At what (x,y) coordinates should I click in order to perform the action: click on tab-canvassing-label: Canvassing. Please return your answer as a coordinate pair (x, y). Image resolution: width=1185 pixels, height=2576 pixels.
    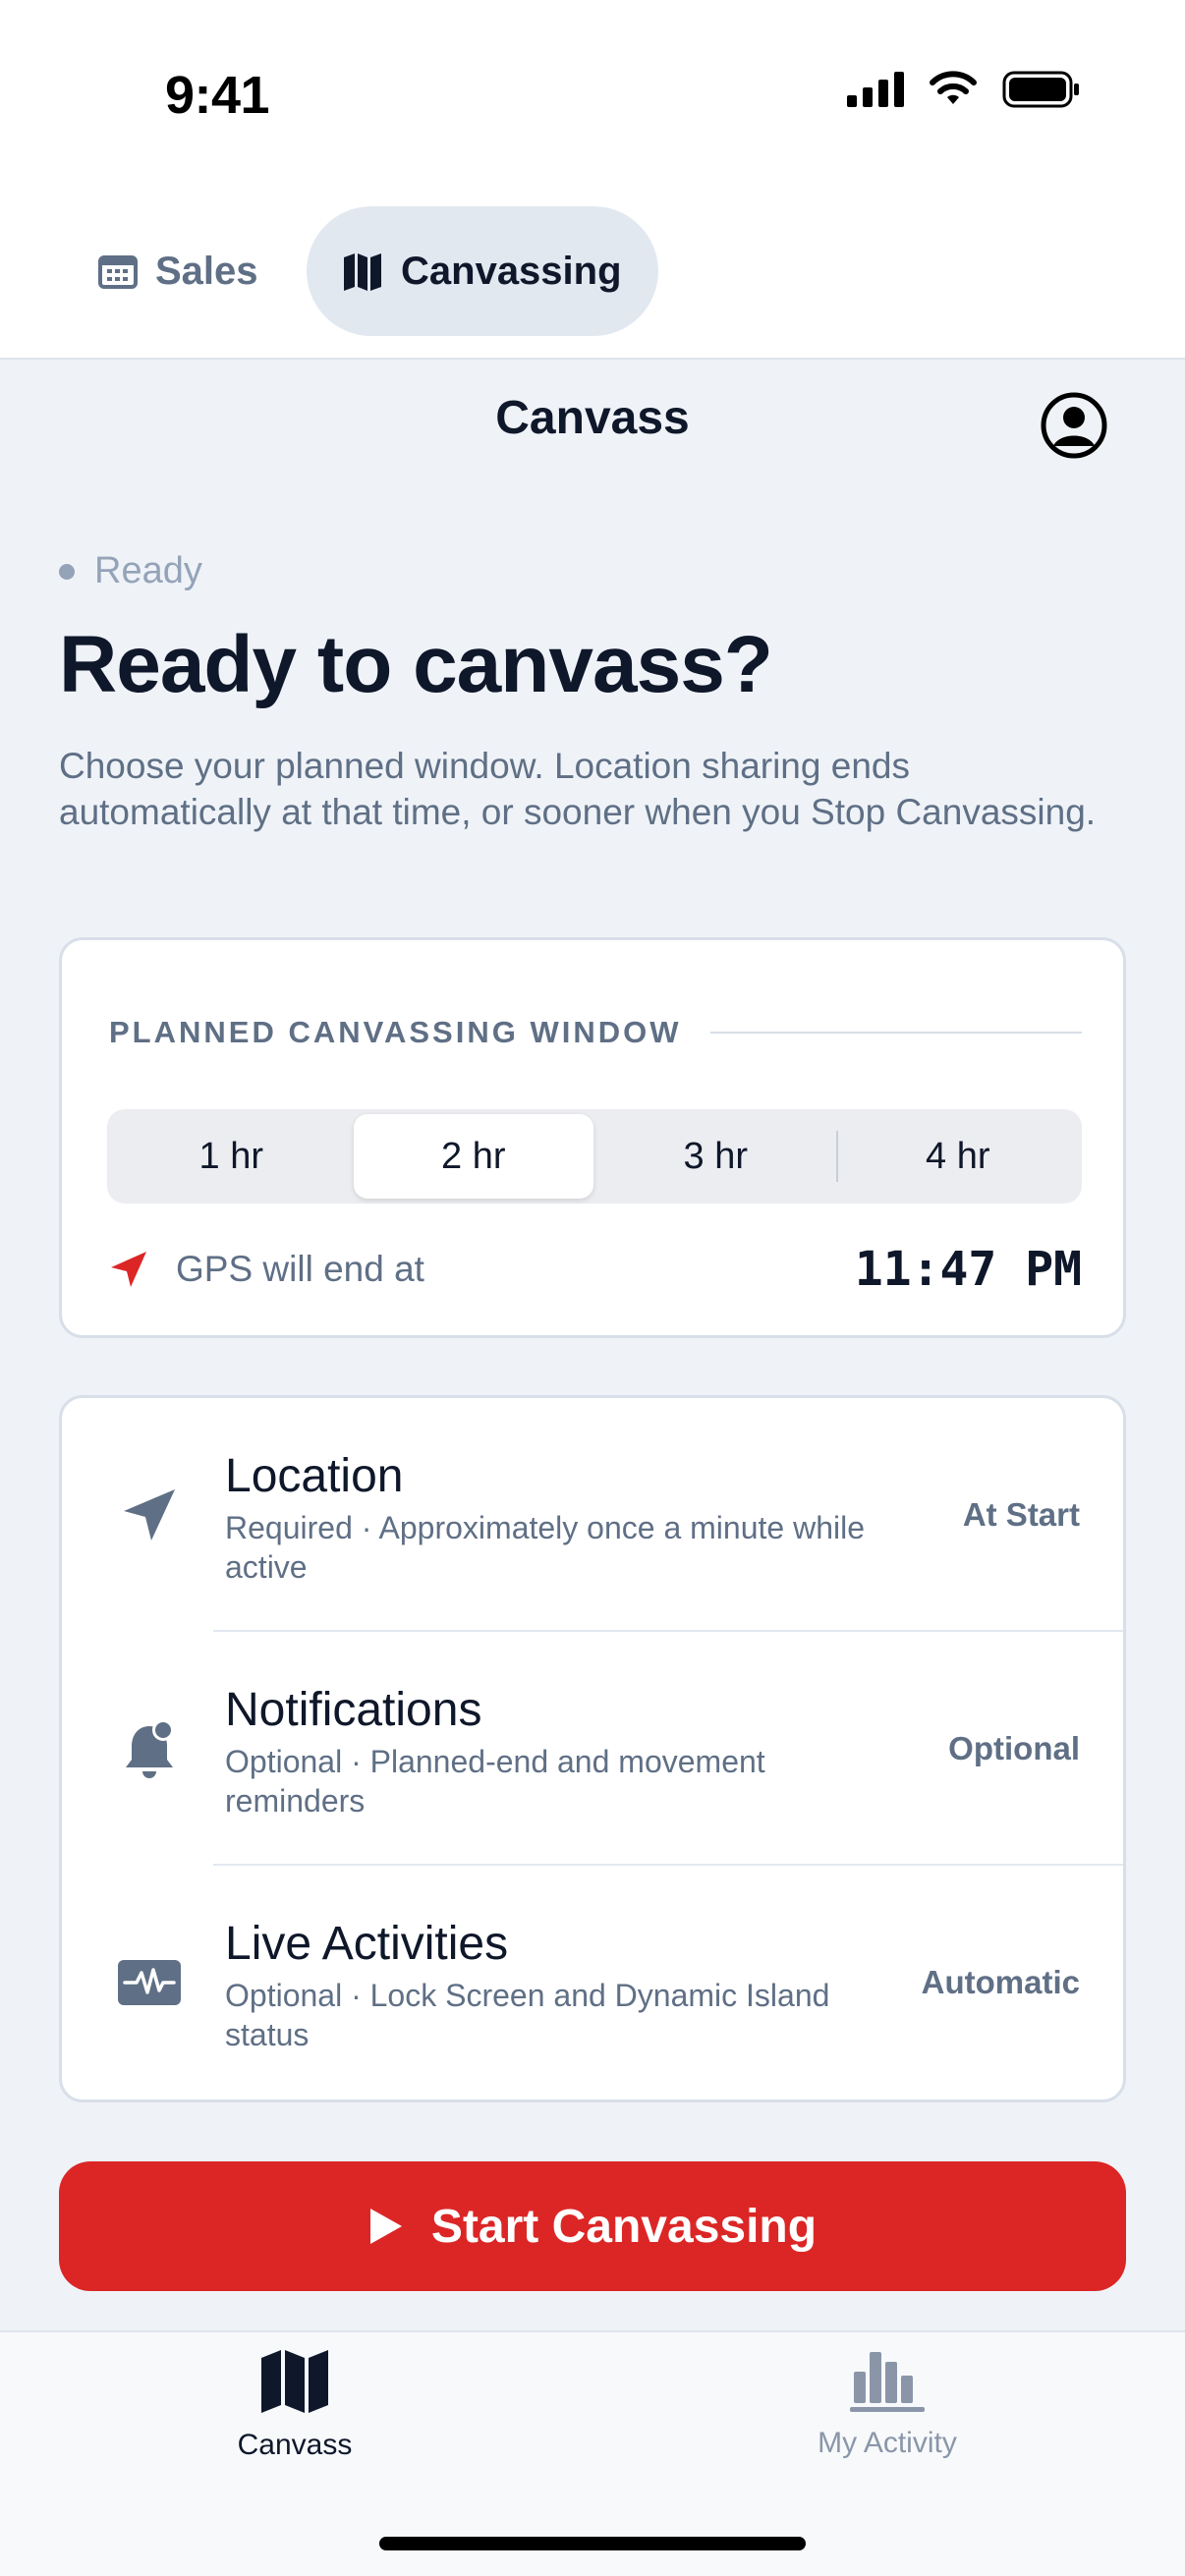
    Looking at the image, I should click on (512, 271).